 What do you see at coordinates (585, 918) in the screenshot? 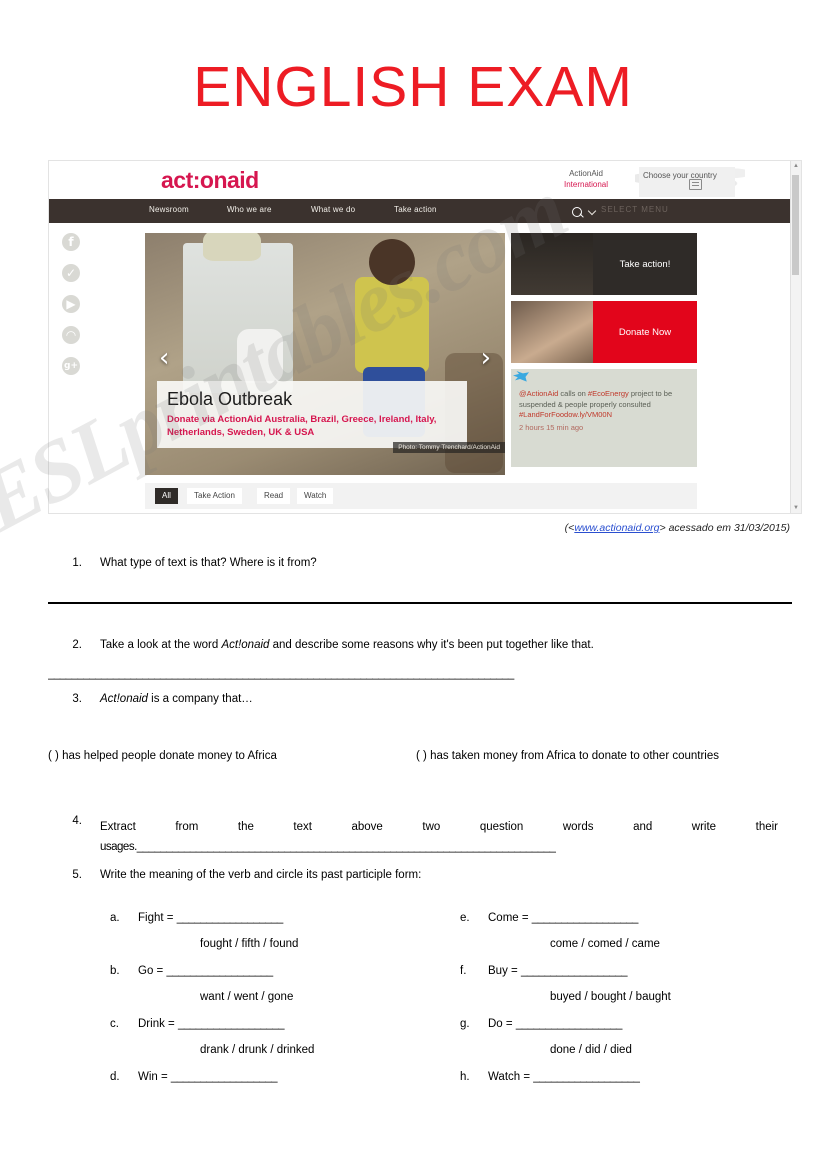
I see `verb-item-e-blank: __________________` at bounding box center [585, 918].